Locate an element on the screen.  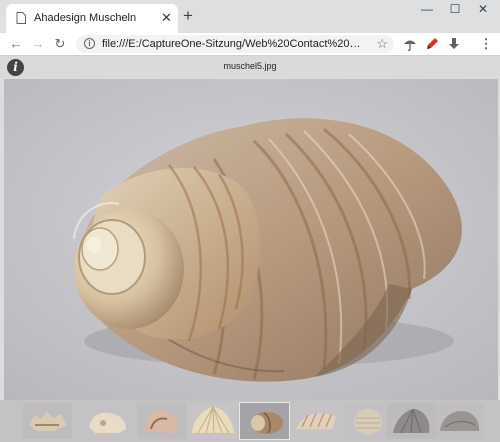
viewer-header: i muschel5.jpg is located at coordinates (250, 67).